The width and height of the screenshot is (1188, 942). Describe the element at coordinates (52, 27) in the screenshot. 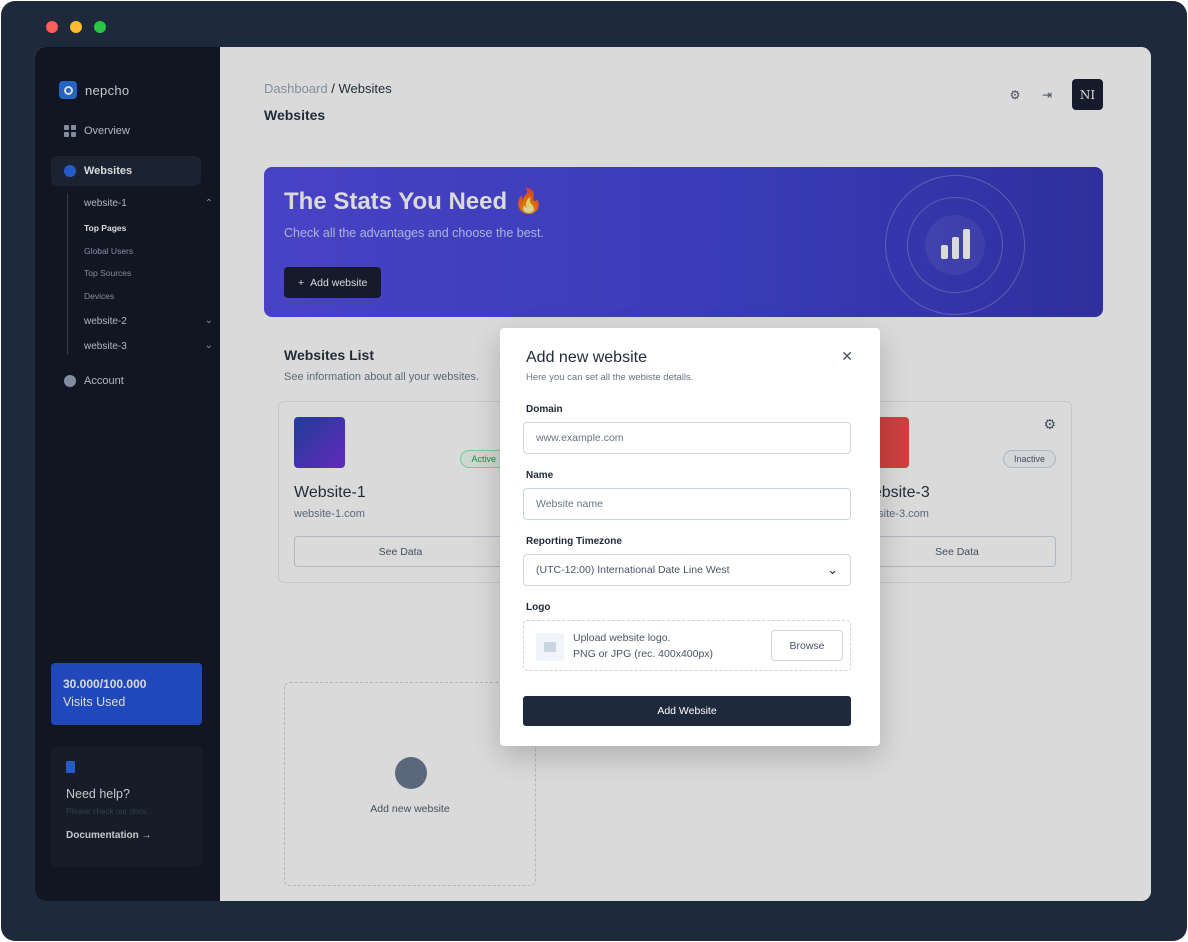

I see `close-window-button` at that location.